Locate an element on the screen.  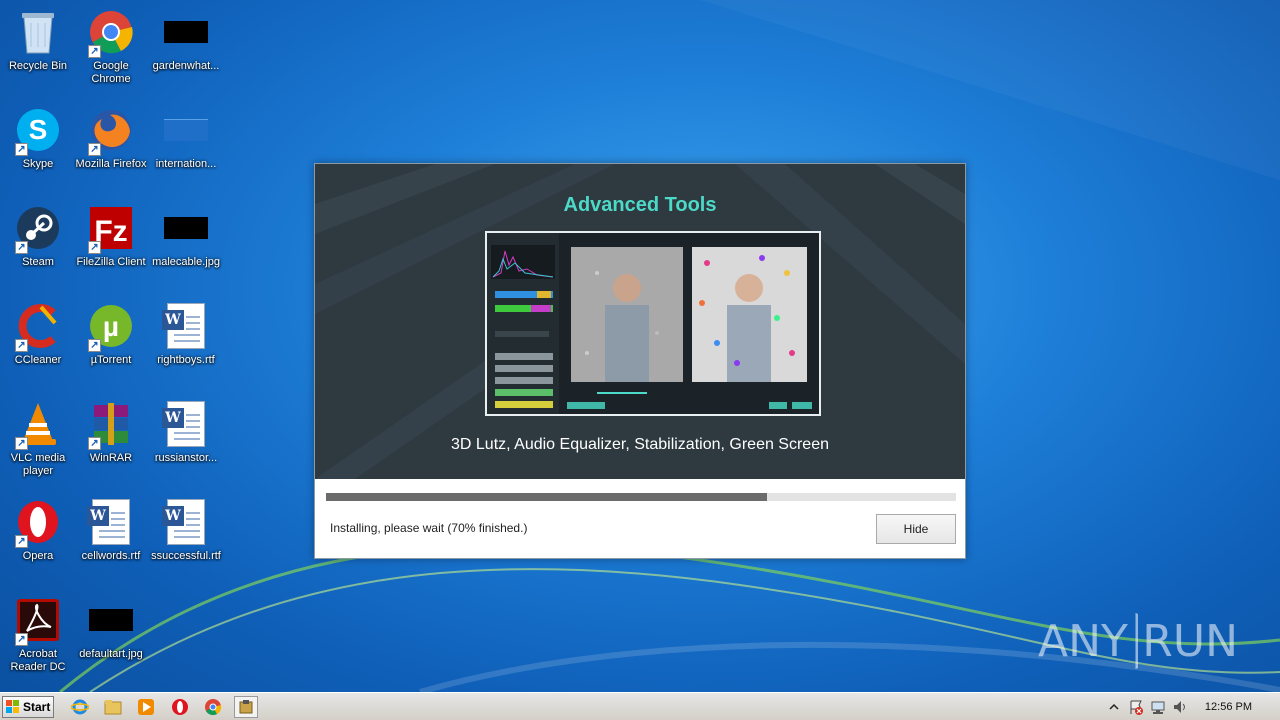
start-label: Start is located at coordinates (37, 707).